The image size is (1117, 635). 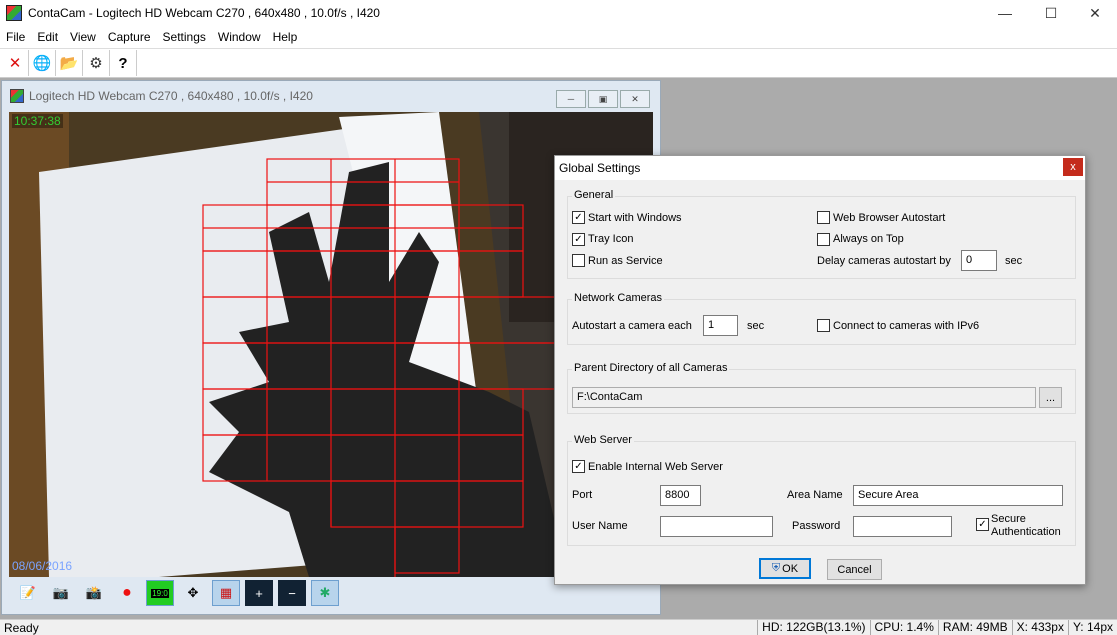 What do you see at coordinates (823, 239) in the screenshot?
I see `always-on-top-checkbox` at bounding box center [823, 239].